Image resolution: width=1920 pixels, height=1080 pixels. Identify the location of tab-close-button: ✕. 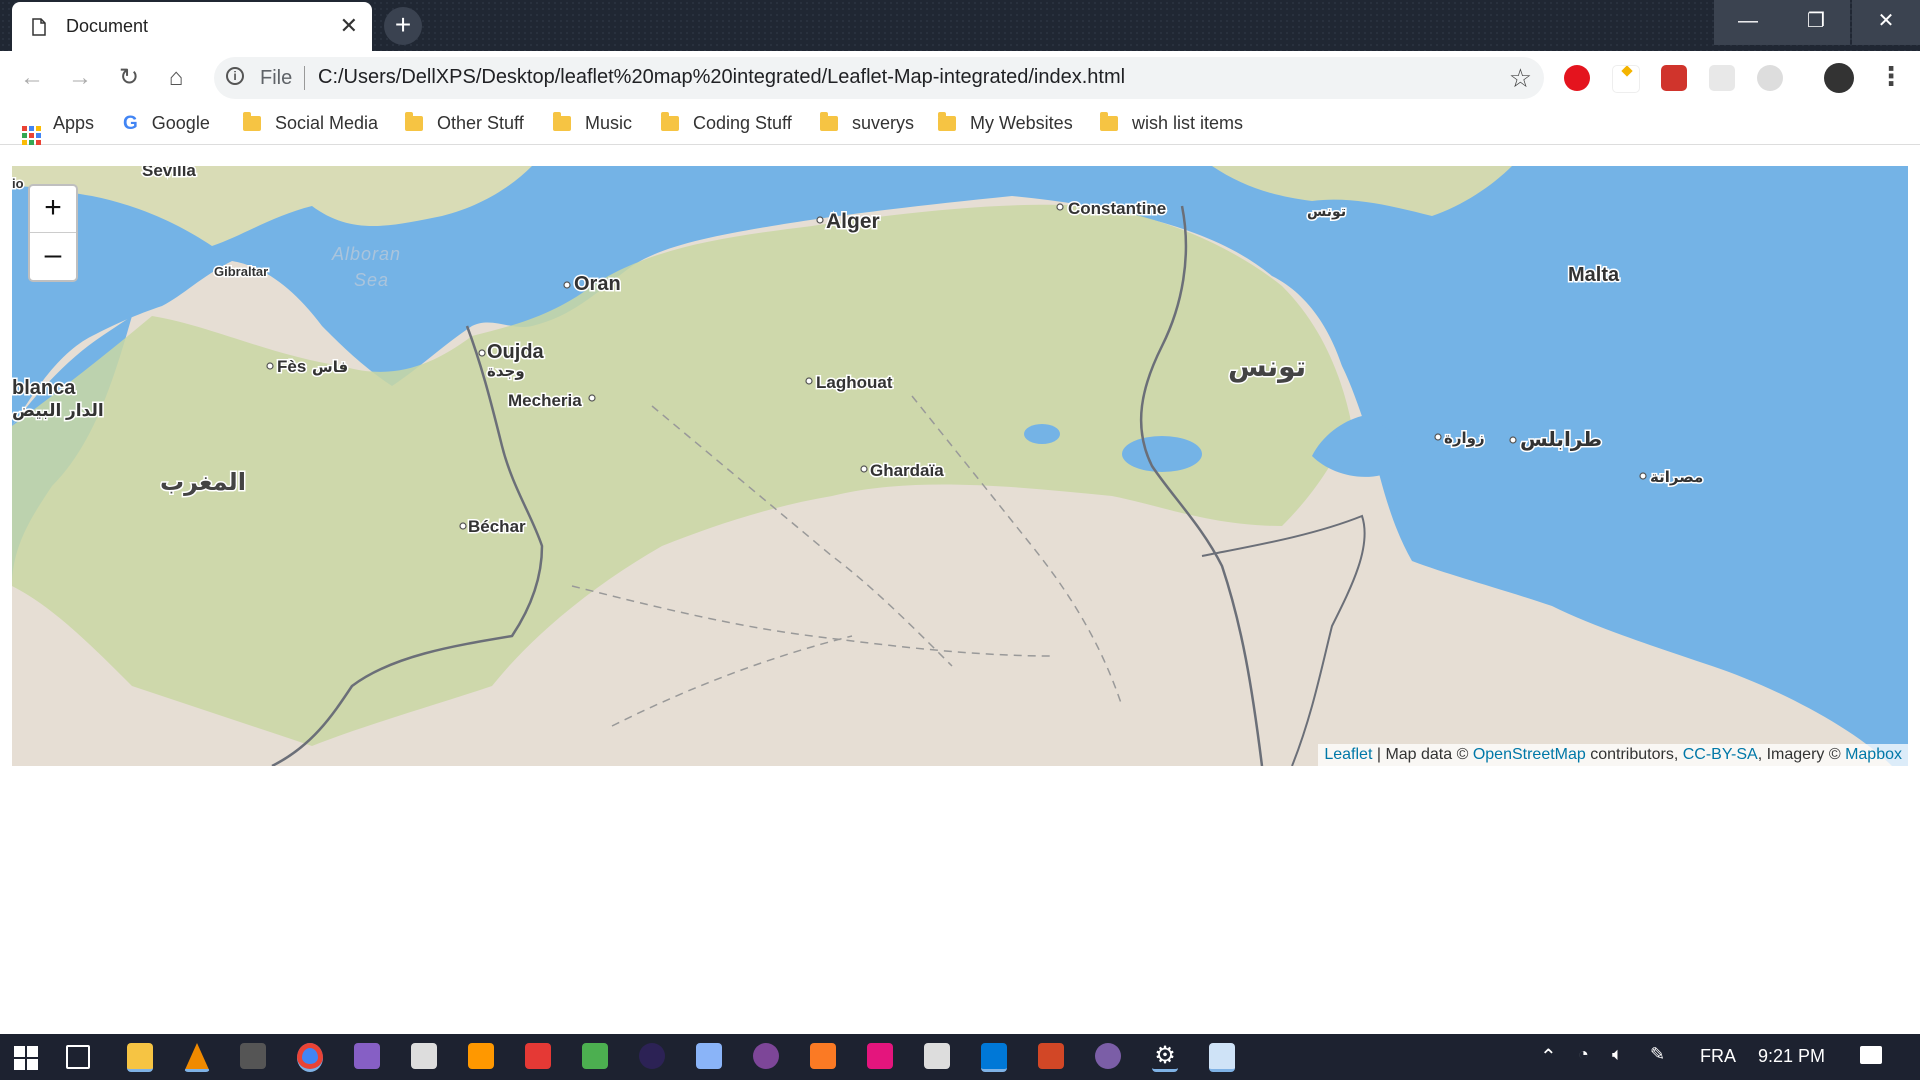
(349, 26).